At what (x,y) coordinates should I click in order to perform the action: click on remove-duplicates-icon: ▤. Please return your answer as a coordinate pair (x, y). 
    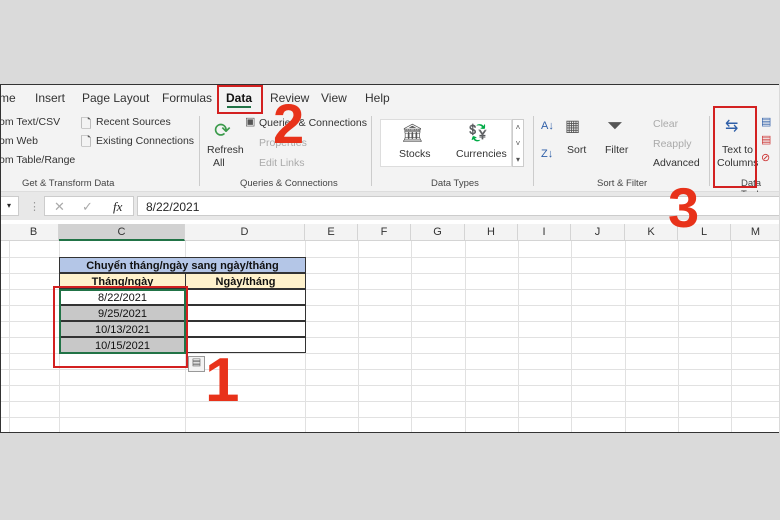
    Looking at the image, I should click on (766, 139).